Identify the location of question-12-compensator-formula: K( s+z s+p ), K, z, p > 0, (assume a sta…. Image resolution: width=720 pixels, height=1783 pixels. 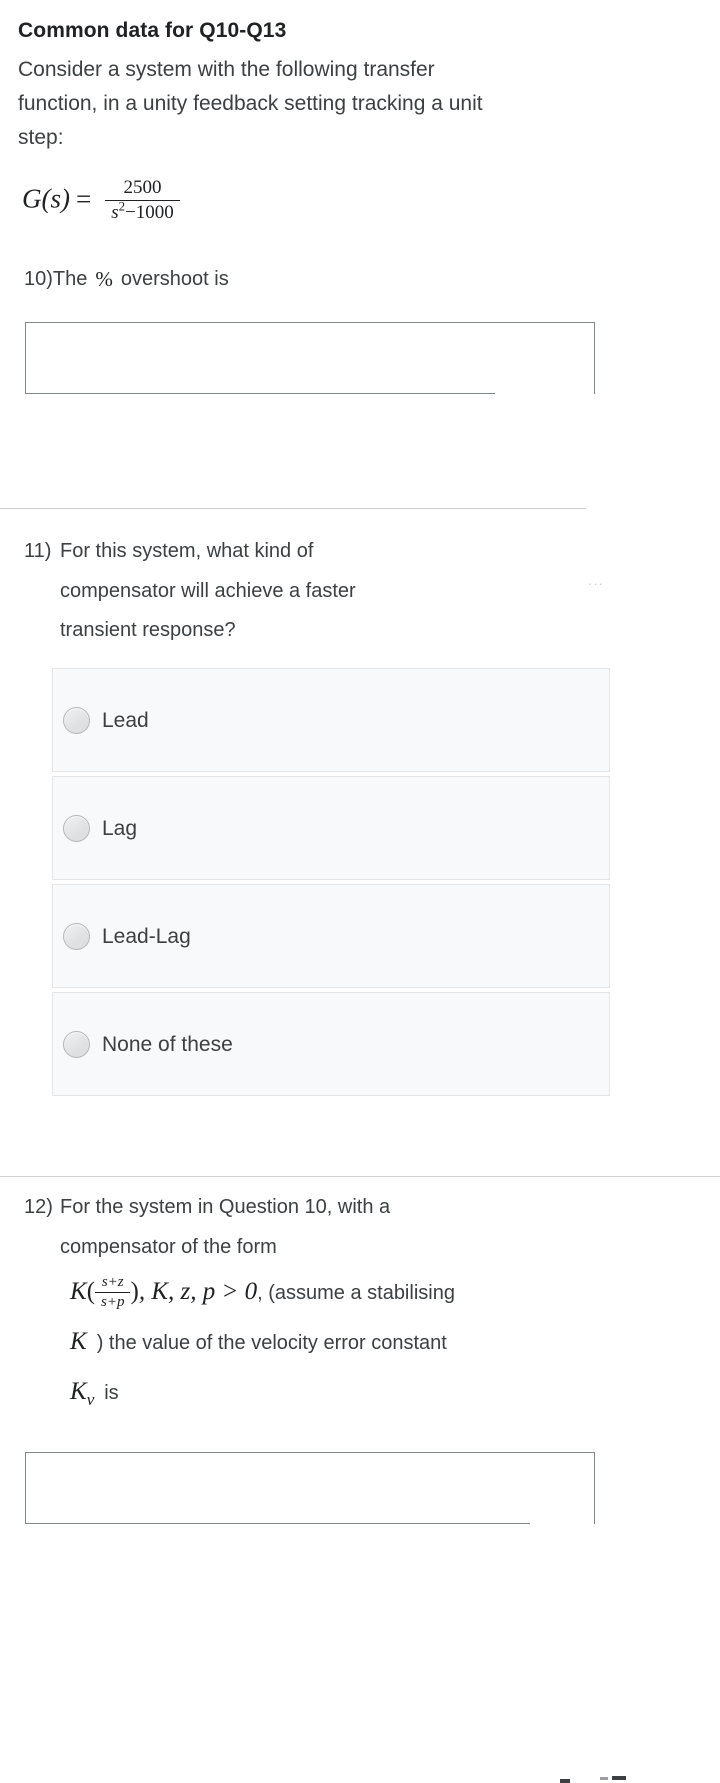
(366, 1292).